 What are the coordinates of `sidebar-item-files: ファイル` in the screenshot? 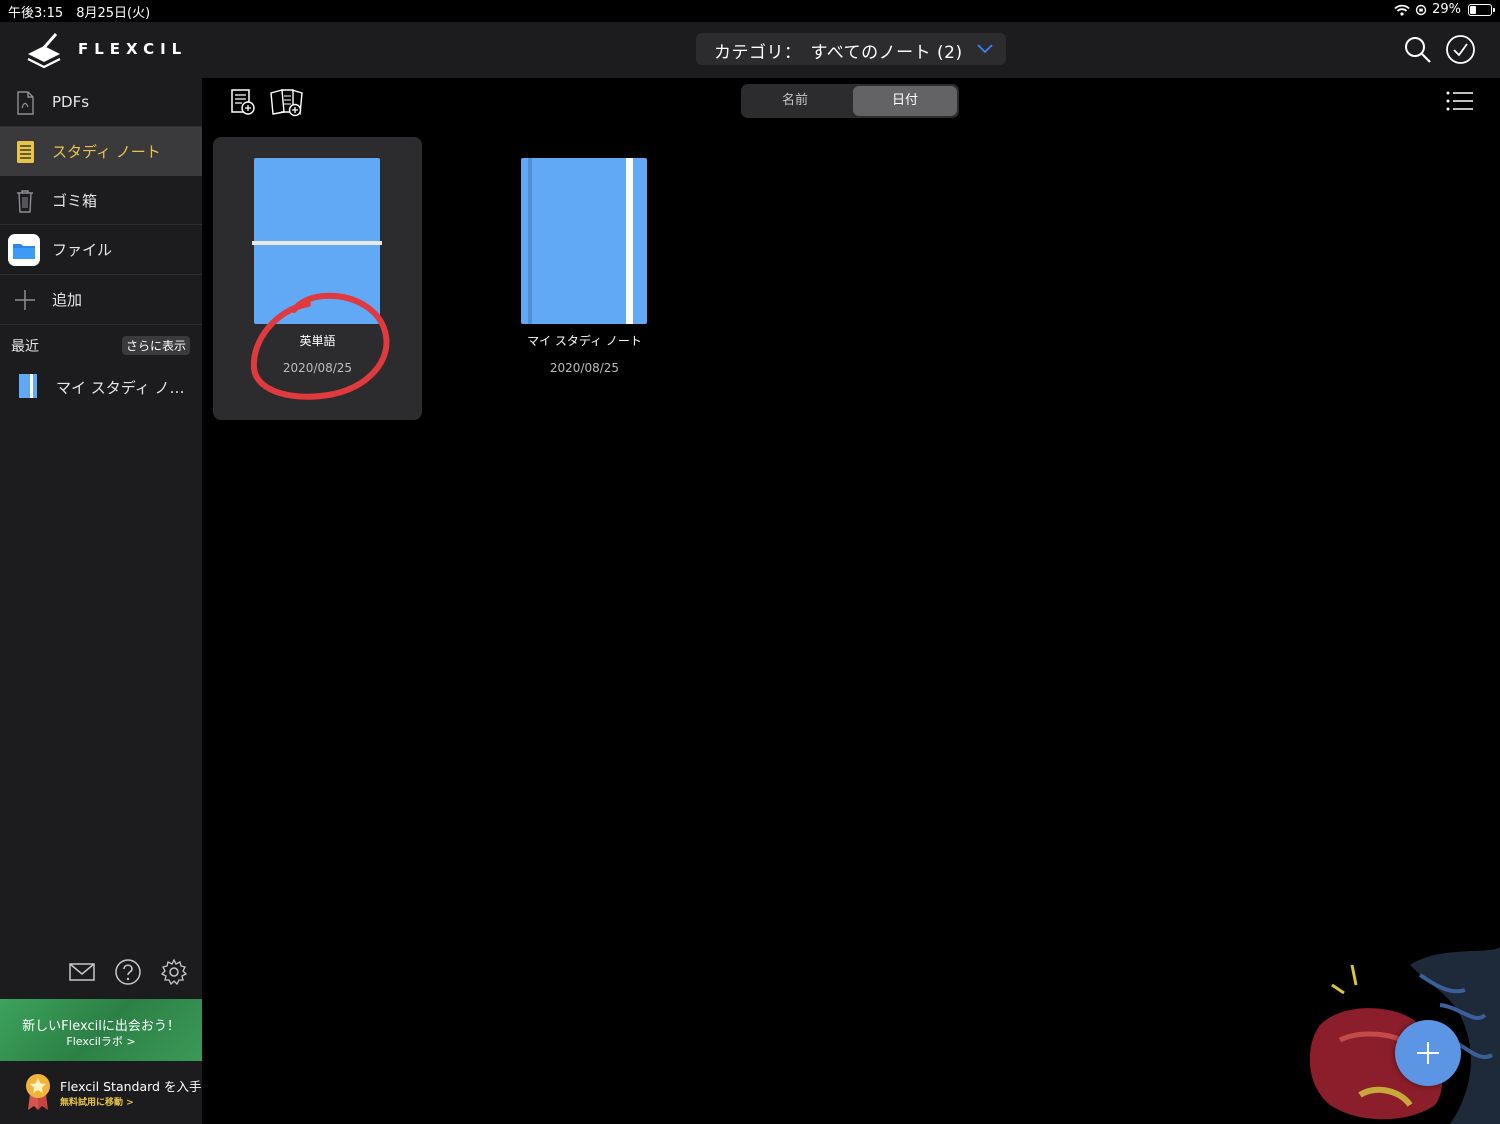 It's located at (101, 249).